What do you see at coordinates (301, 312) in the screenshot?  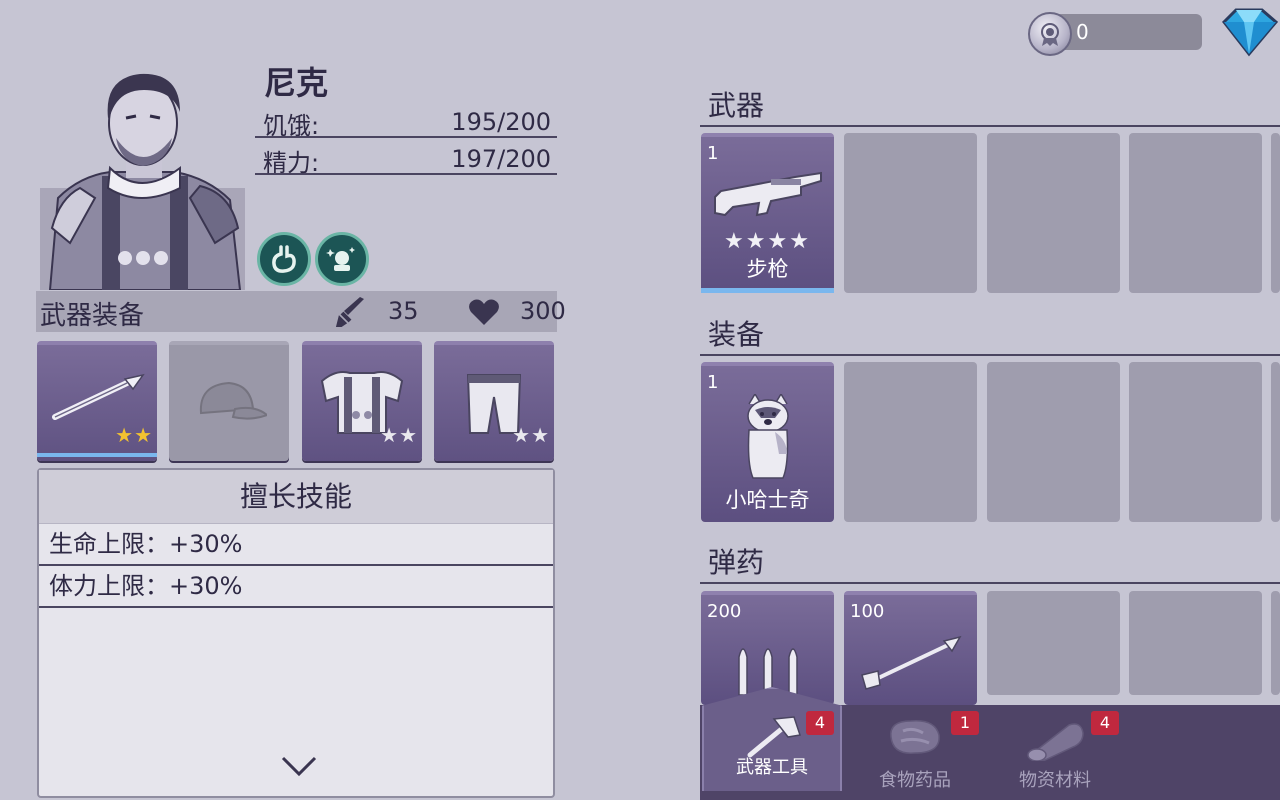 I see `equipment-bar: 武器装备 35 300` at bounding box center [301, 312].